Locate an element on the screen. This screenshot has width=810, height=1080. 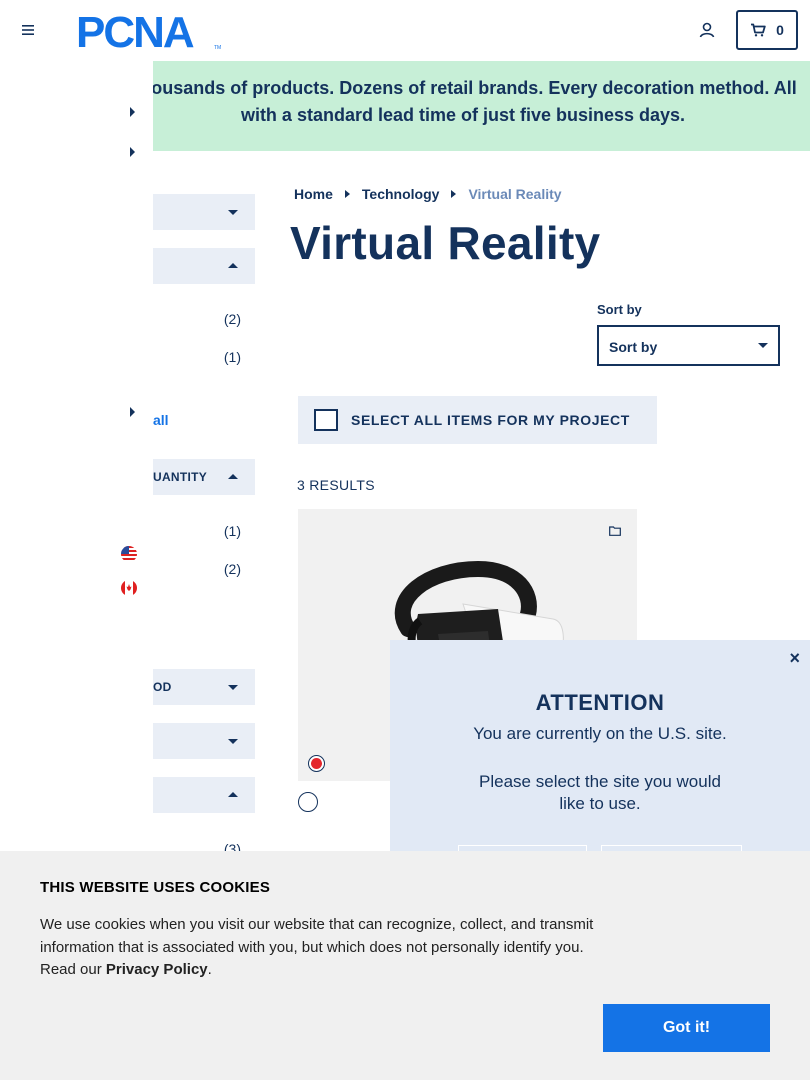
filter-header-method: OD is located at coordinates (204, 687).